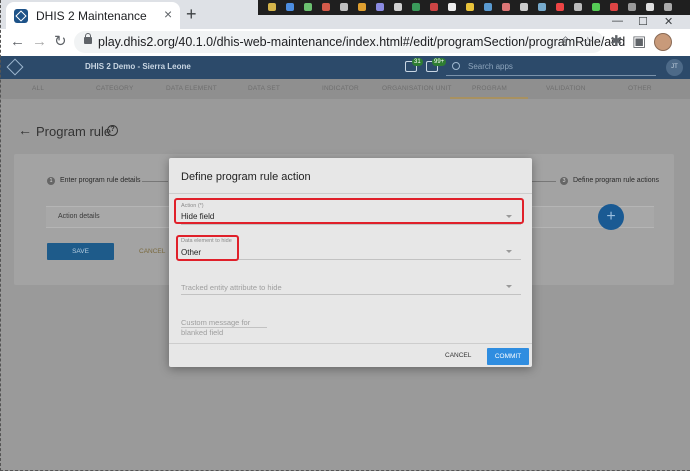  What do you see at coordinates (215, 322) in the screenshot?
I see `custom-message-placeholder-line1: Custom message for` at bounding box center [215, 322].